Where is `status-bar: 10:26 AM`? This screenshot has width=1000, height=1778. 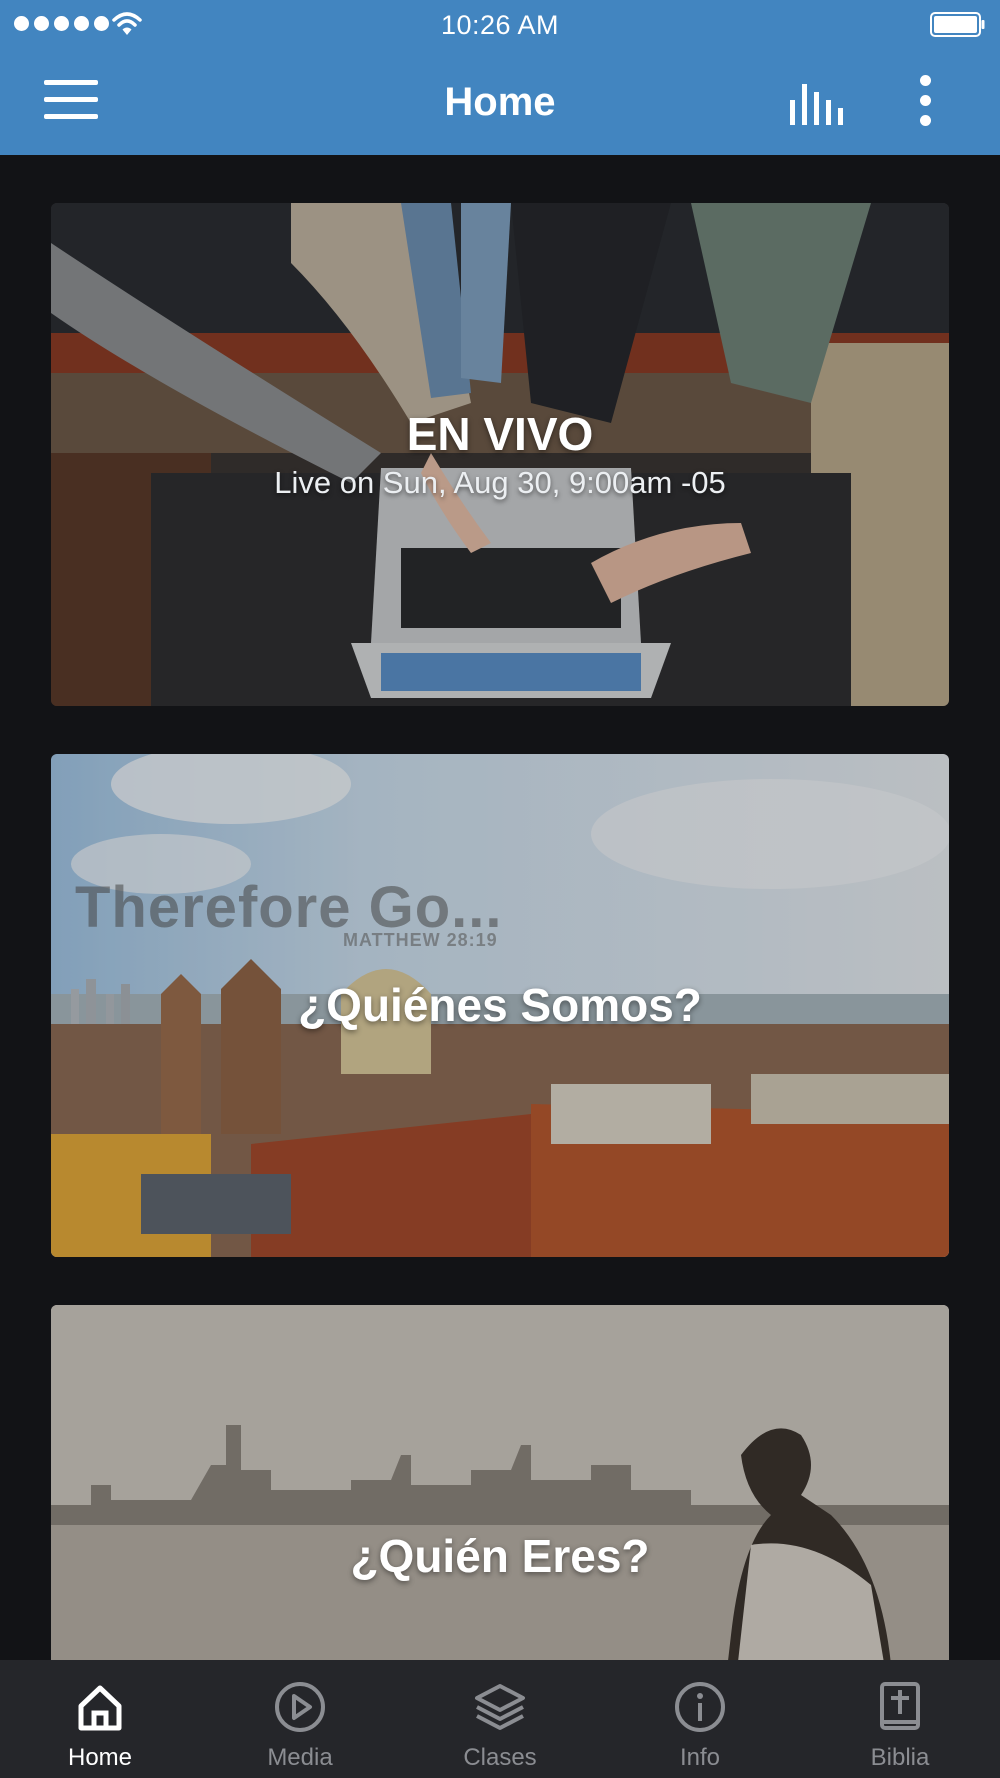
status-bar: 10:26 AM is located at coordinates (500, 25).